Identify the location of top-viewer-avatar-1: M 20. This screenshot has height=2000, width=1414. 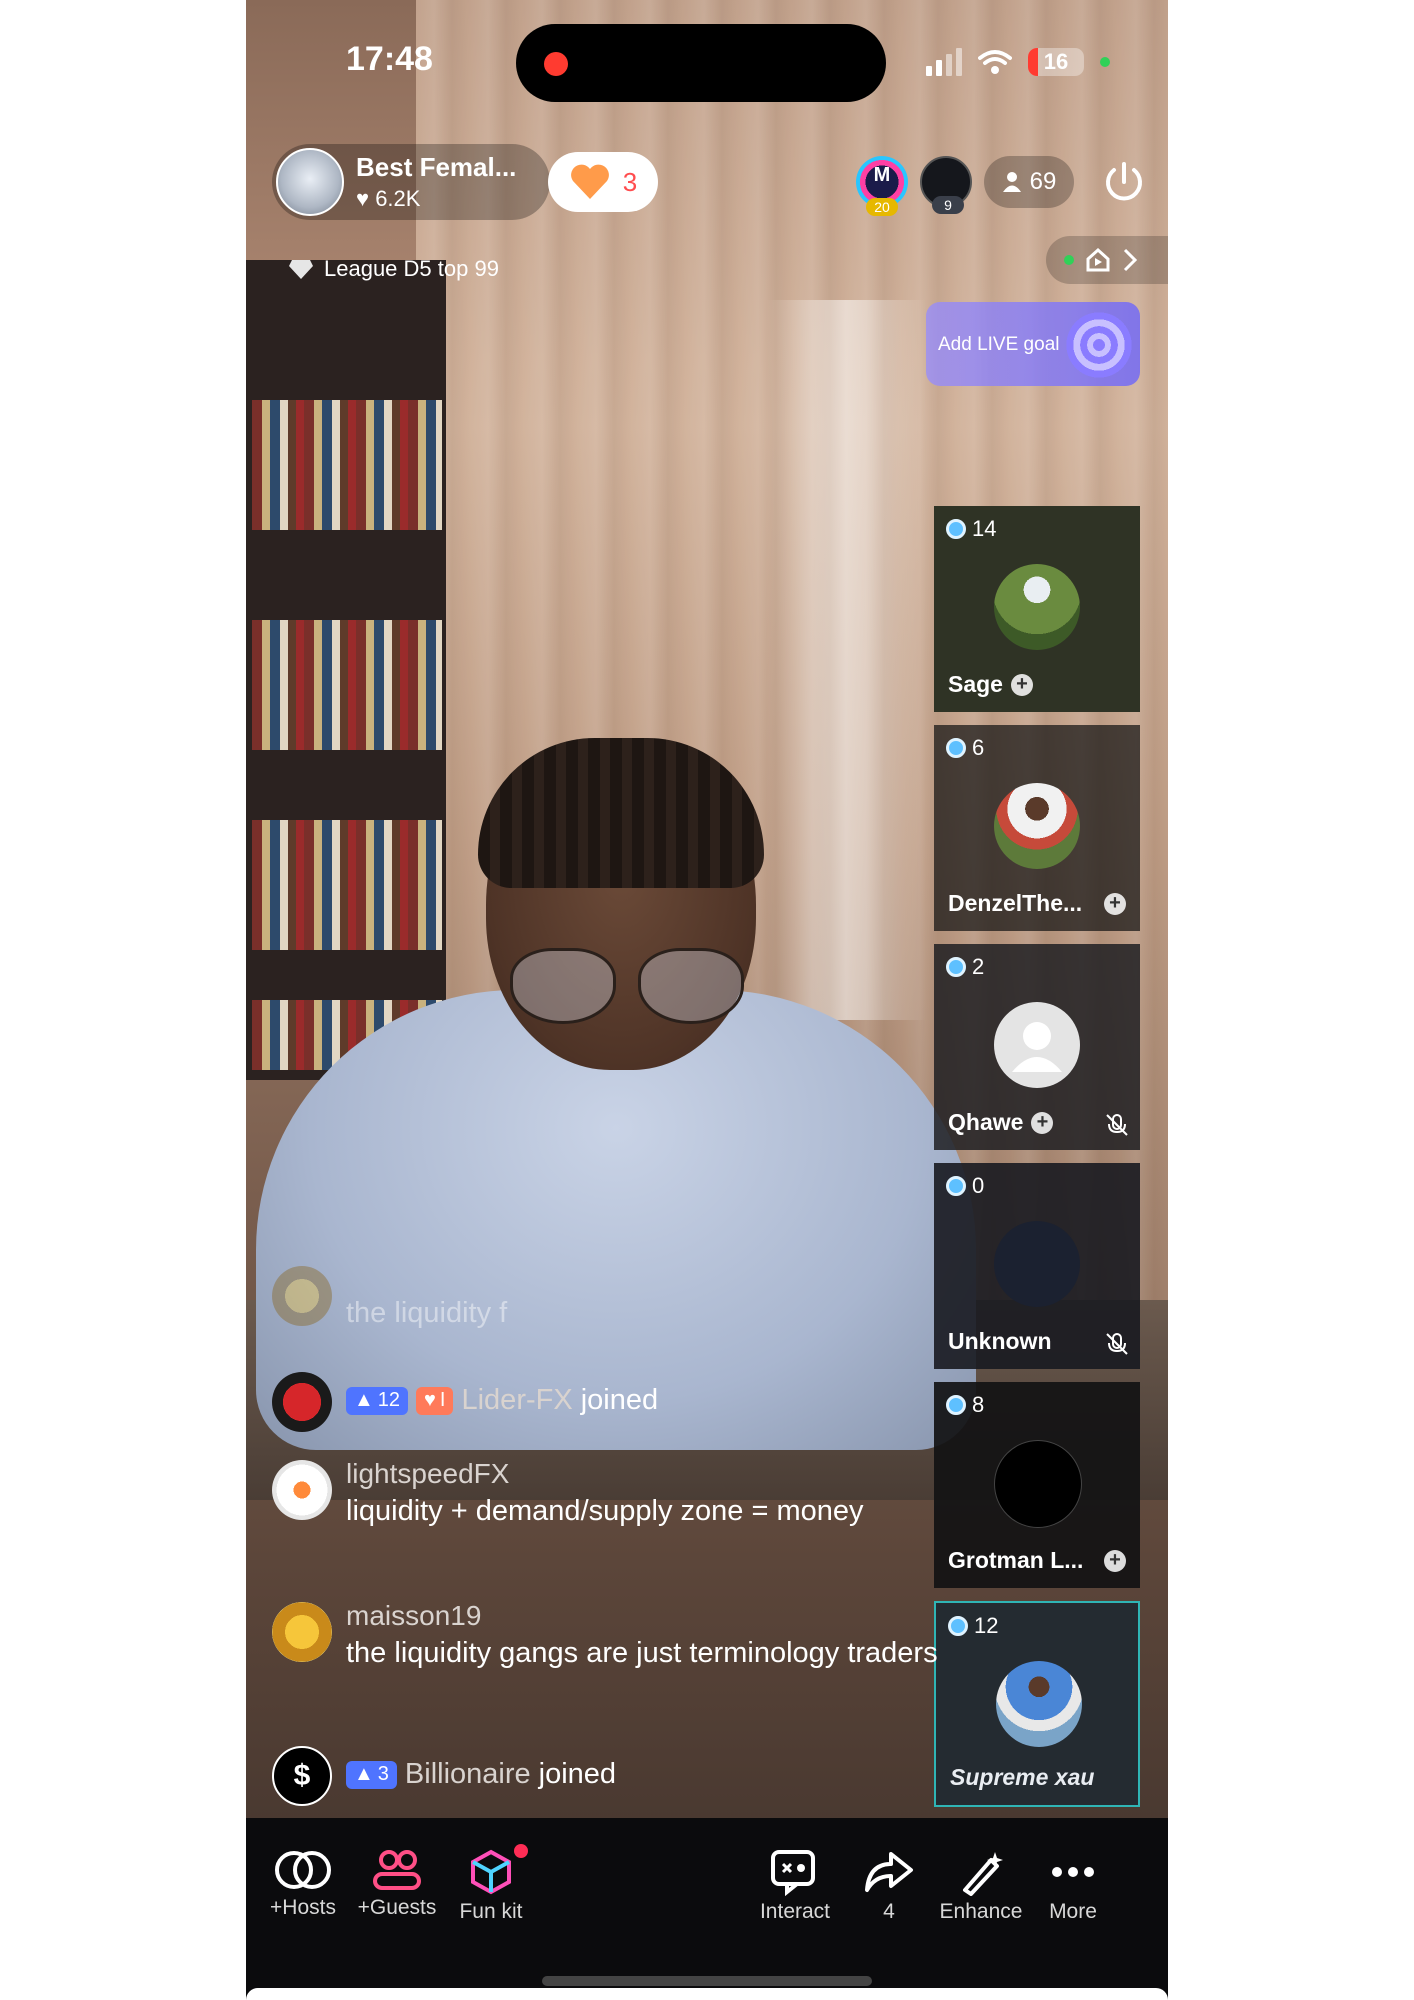
(882, 186).